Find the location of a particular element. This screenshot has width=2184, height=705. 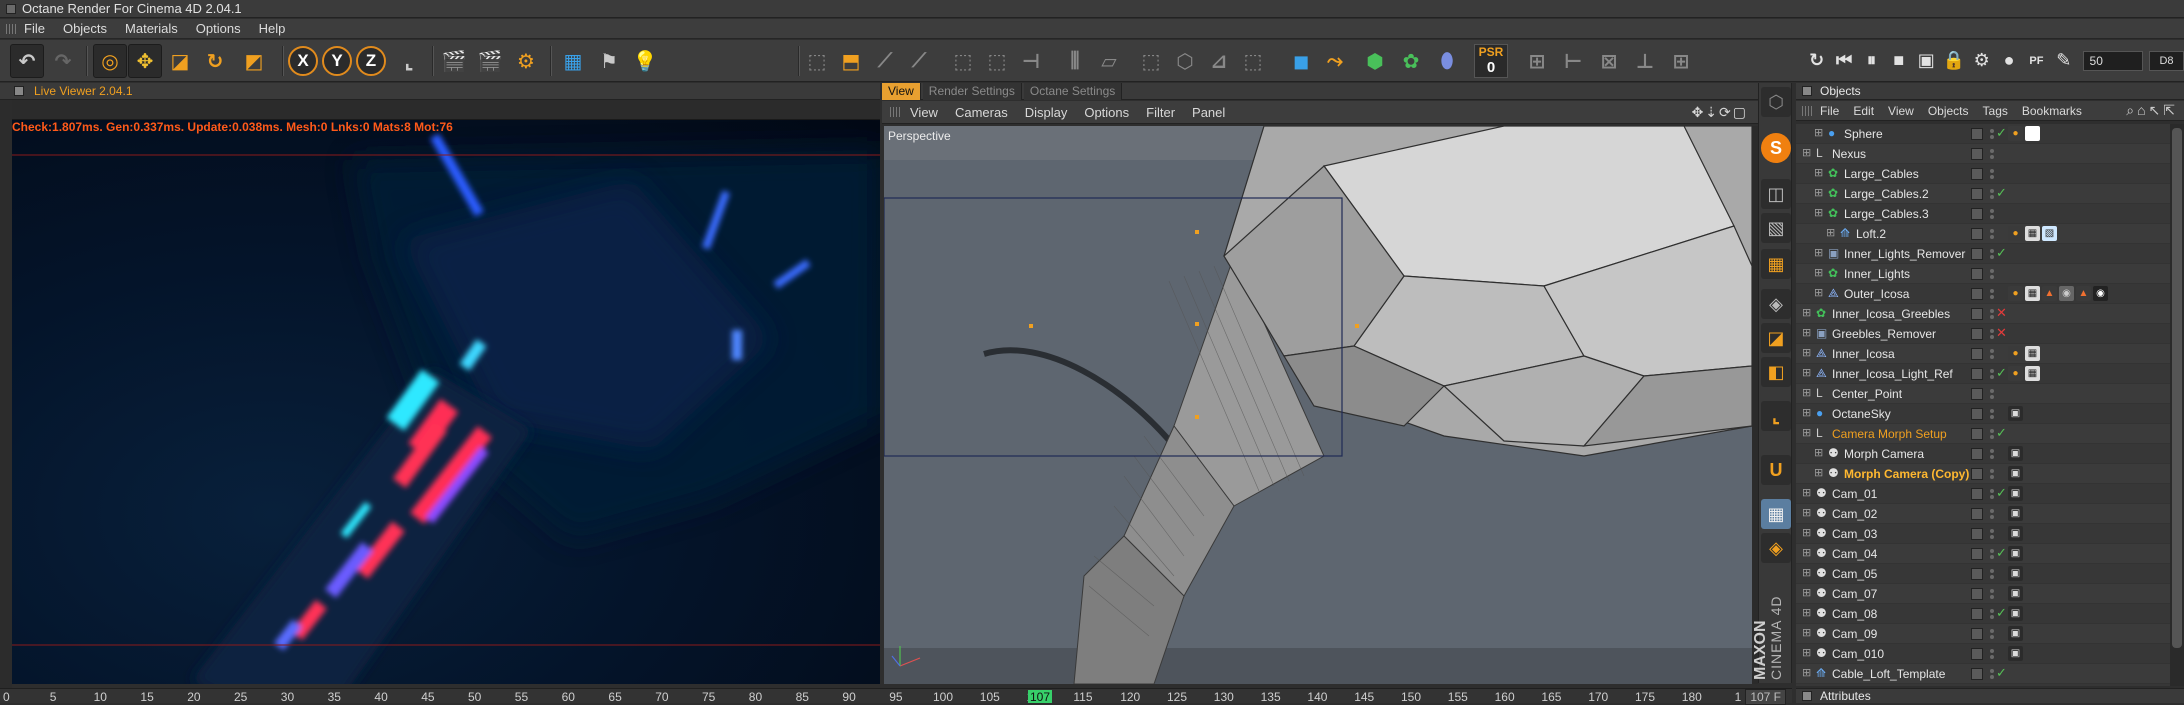

object-tag-icon: ▲ is located at coordinates (2049, 293).